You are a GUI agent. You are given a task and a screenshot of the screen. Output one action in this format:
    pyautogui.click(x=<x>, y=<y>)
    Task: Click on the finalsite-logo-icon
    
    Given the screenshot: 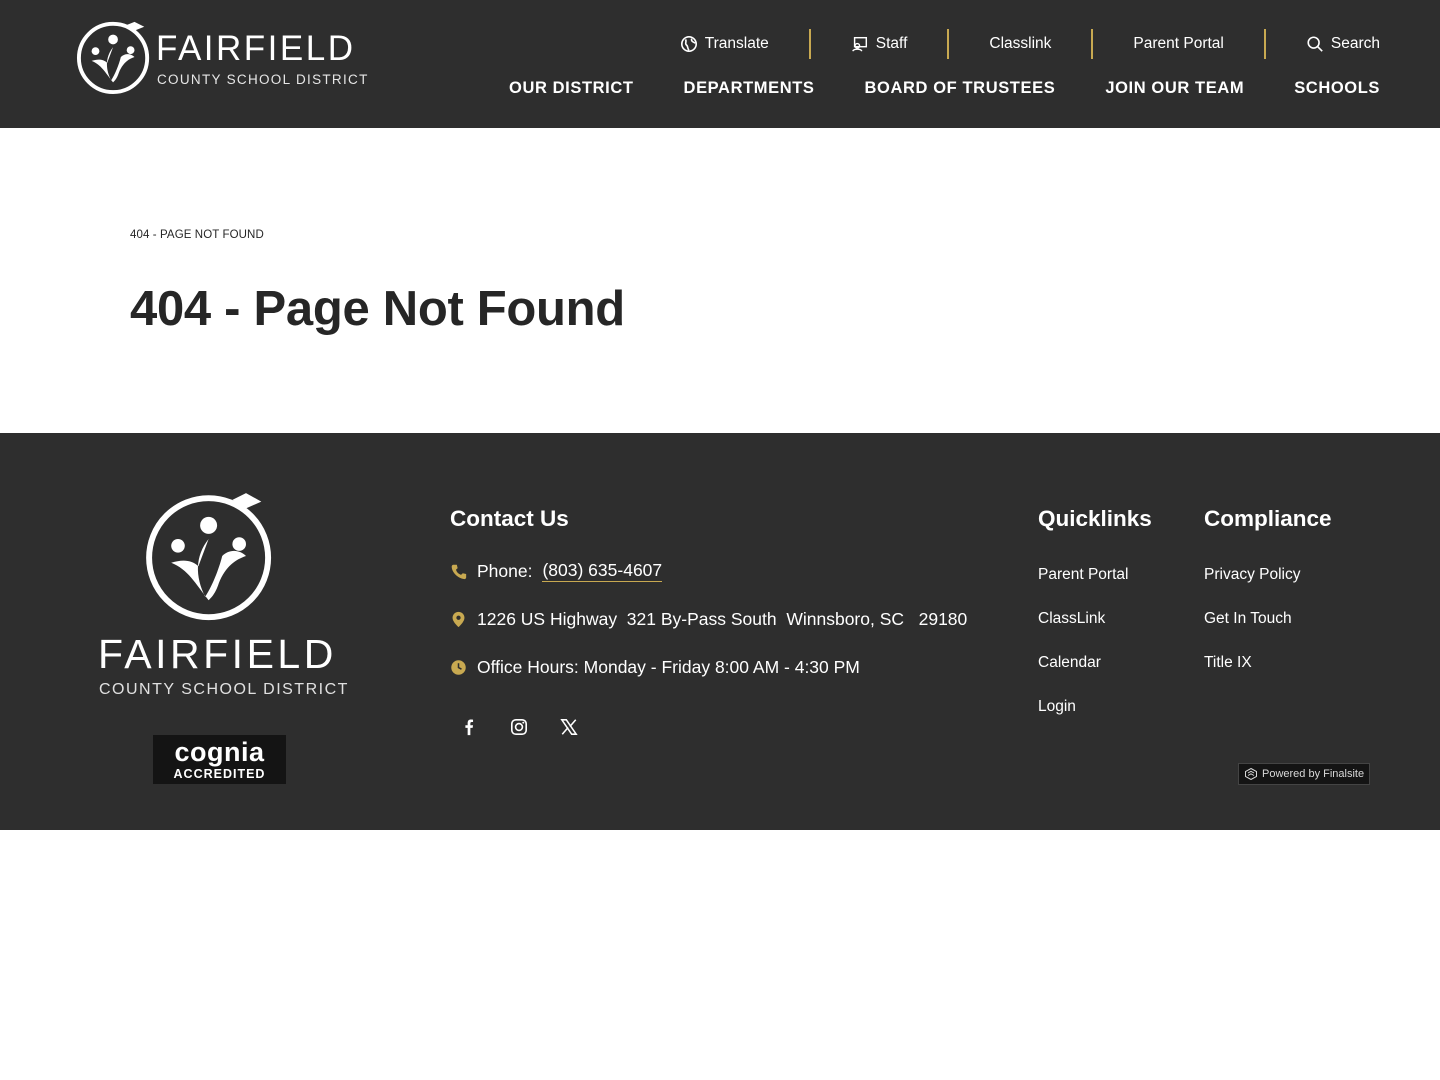 What is the action you would take?
    pyautogui.click(x=1251, y=774)
    